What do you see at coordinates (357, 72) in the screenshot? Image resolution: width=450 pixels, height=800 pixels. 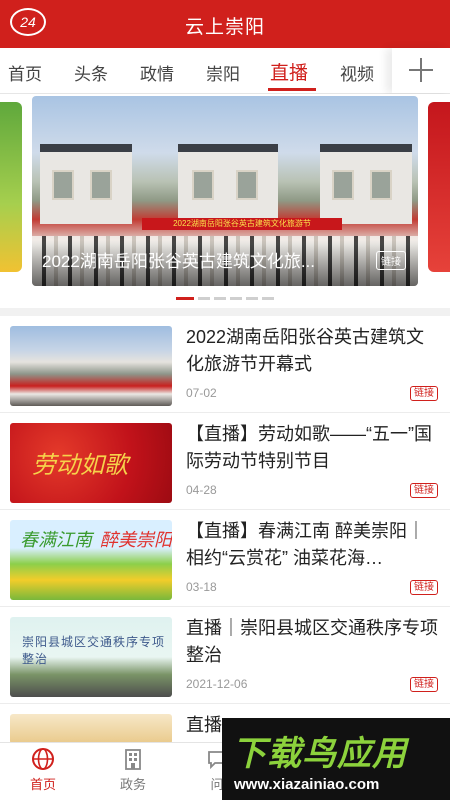 I see `tab-video: 视频` at bounding box center [357, 72].